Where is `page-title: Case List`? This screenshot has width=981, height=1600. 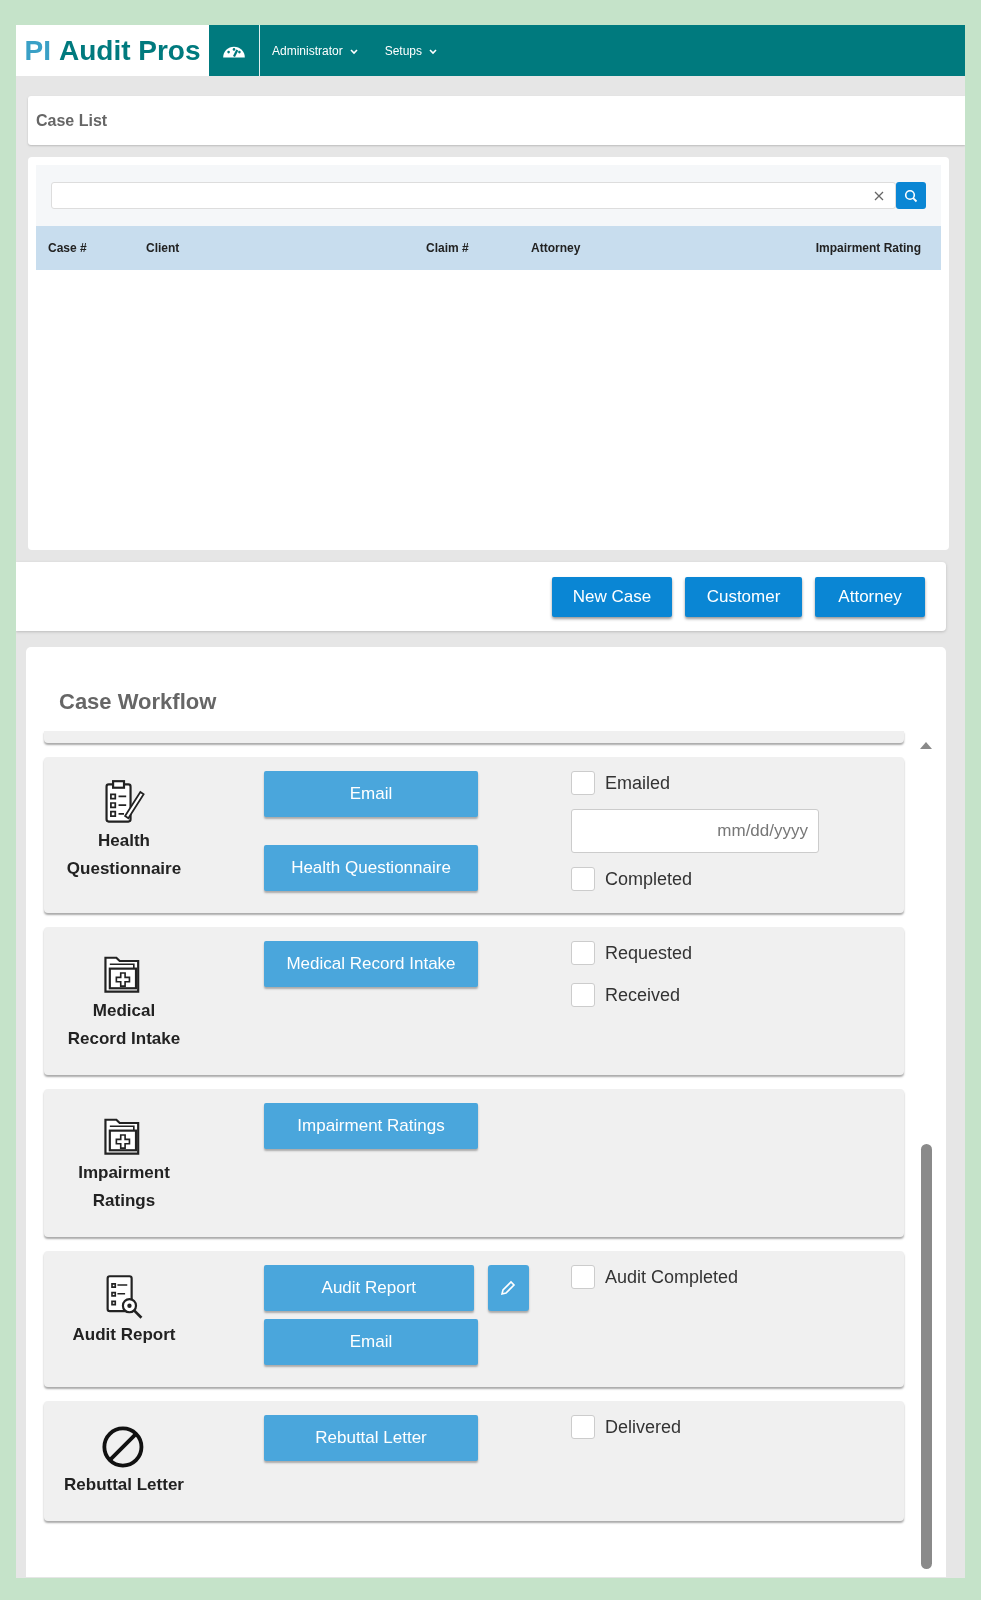 page-title: Case List is located at coordinates (72, 120).